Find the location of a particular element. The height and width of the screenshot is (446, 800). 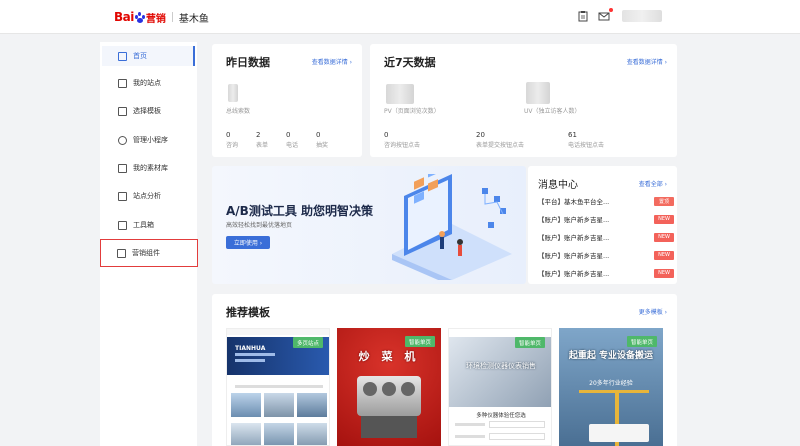

clipboard-icon is located at coordinates (583, 16).